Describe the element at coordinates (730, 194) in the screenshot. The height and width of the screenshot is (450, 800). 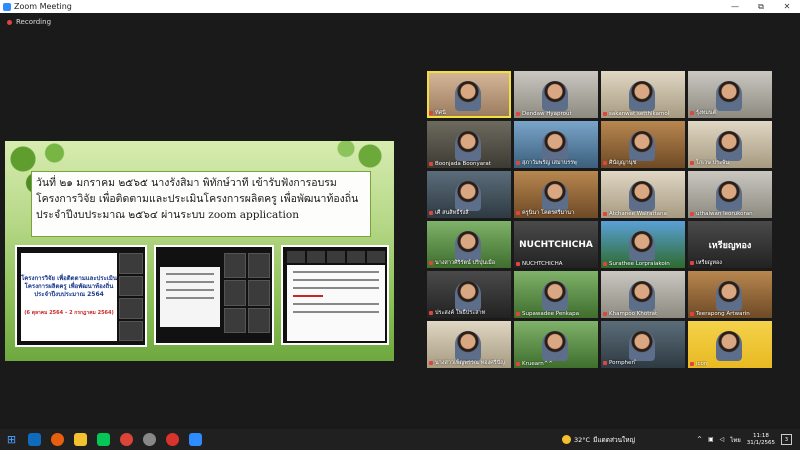
I see `participant-tile: uthaiwan leorukoran` at that location.